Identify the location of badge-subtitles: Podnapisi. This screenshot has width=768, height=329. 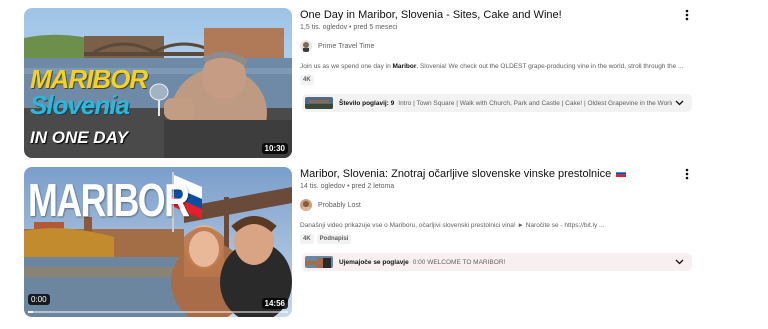
(334, 239).